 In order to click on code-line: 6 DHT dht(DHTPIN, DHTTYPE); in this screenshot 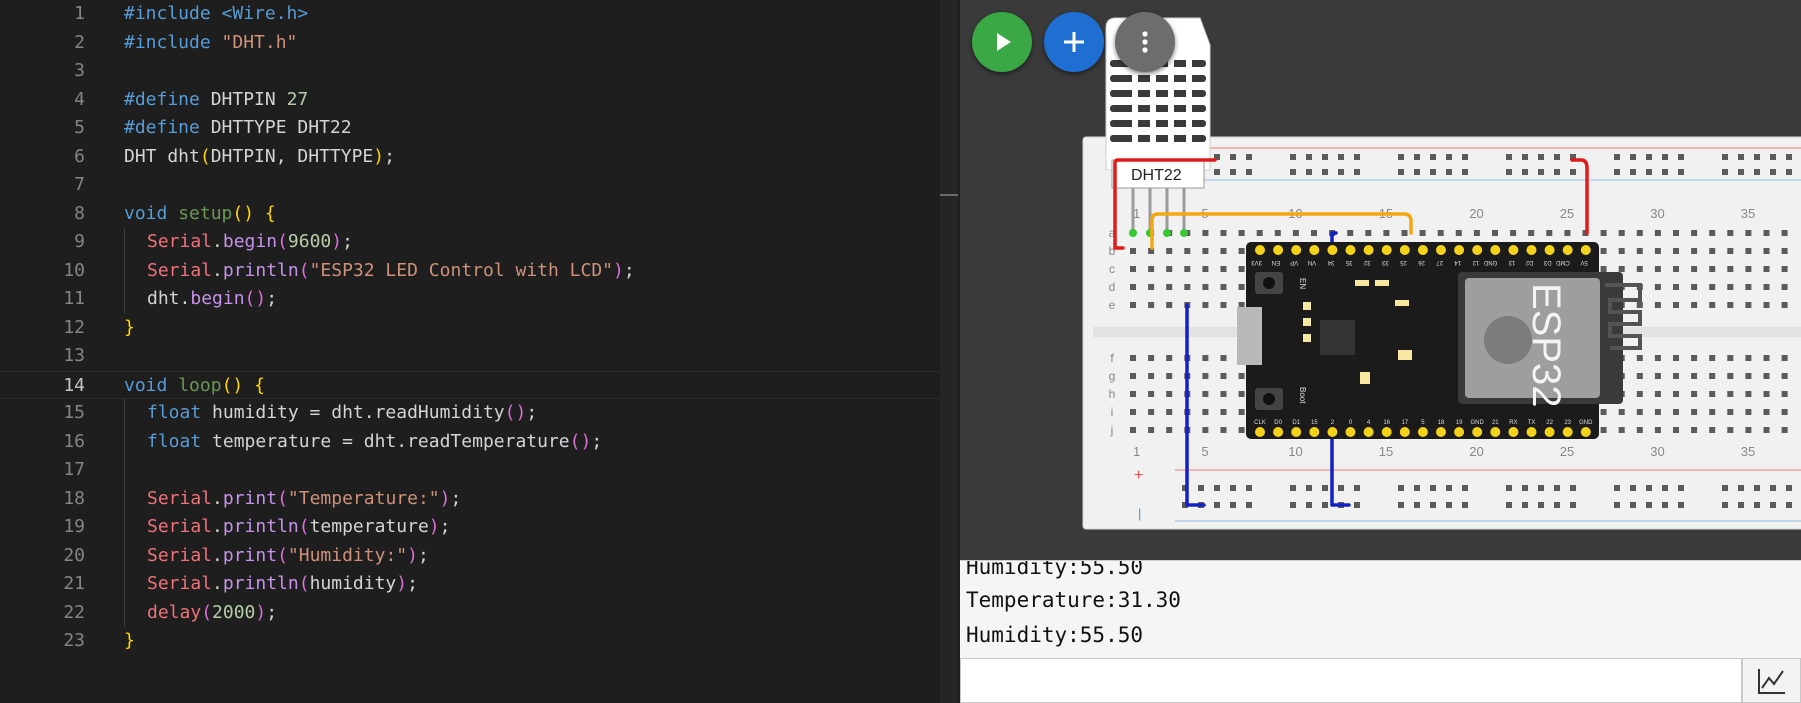, I will do `click(479, 157)`.